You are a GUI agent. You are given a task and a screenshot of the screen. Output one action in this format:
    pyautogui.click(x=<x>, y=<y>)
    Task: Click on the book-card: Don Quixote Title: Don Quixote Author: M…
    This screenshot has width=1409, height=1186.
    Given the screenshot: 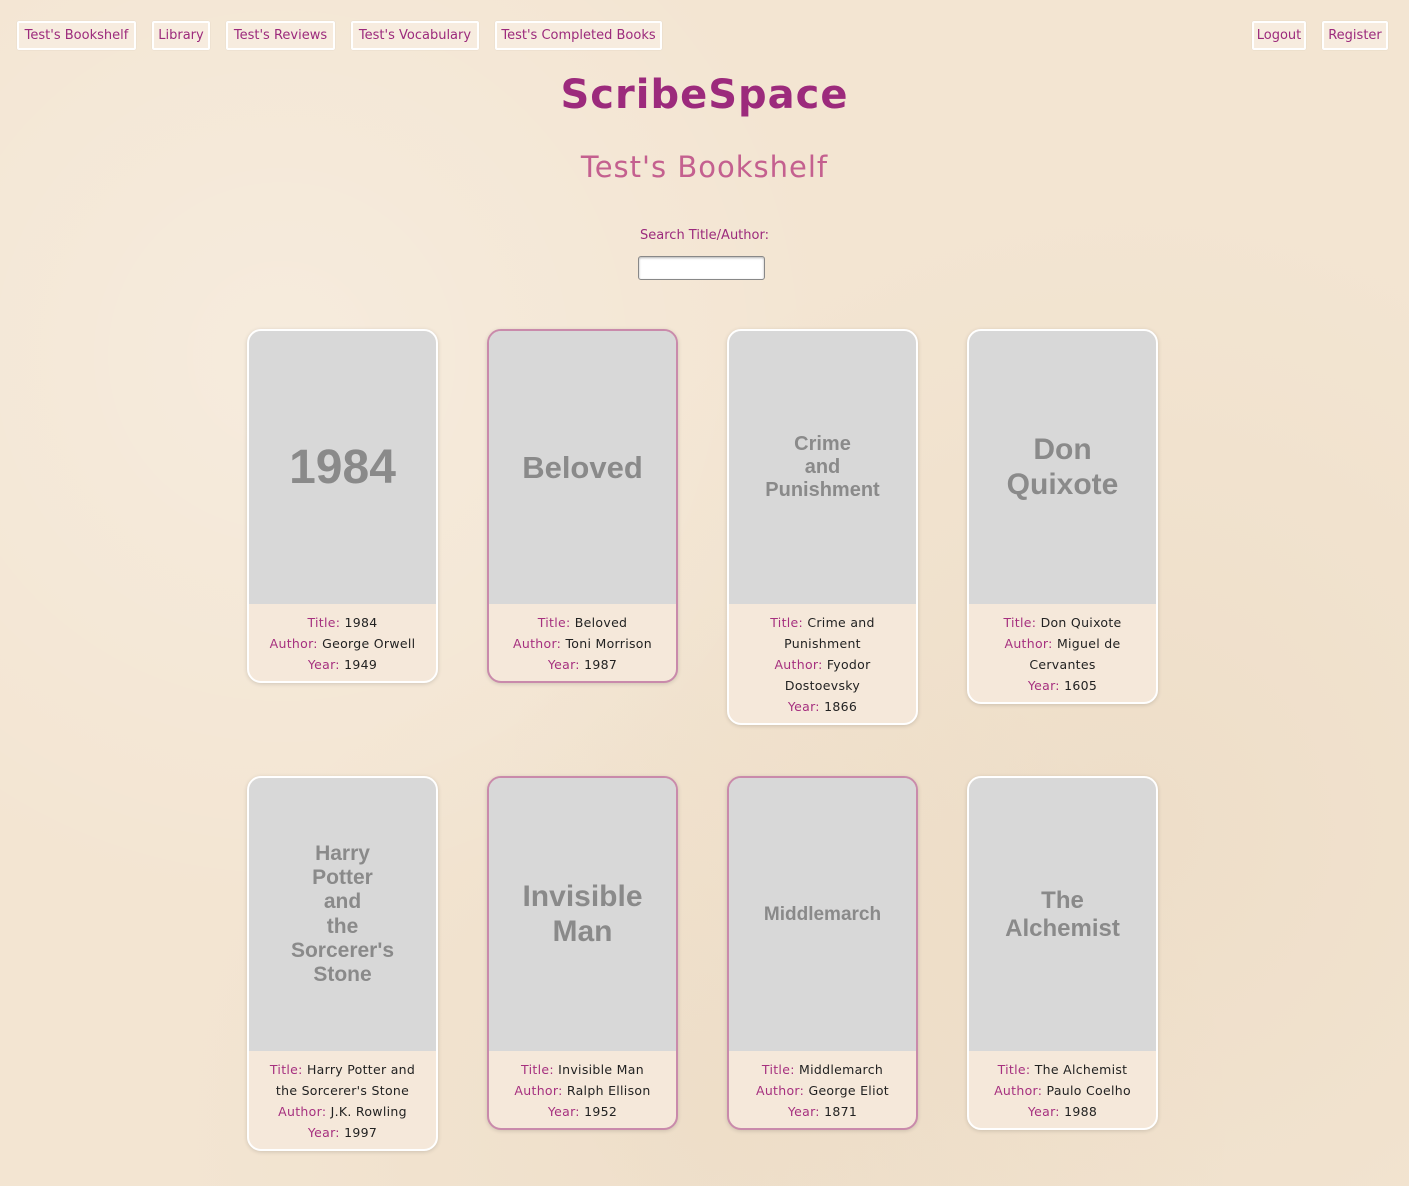 What is the action you would take?
    pyautogui.click(x=1062, y=516)
    